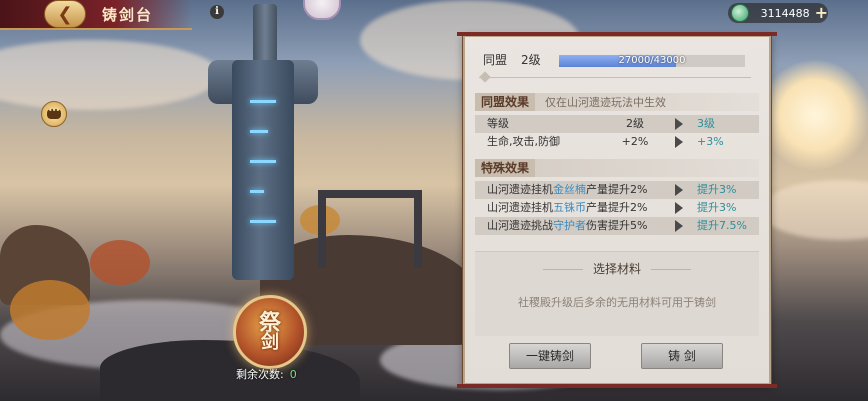  I want to click on remaining-count: 剩余次数: 0, so click(266, 374).